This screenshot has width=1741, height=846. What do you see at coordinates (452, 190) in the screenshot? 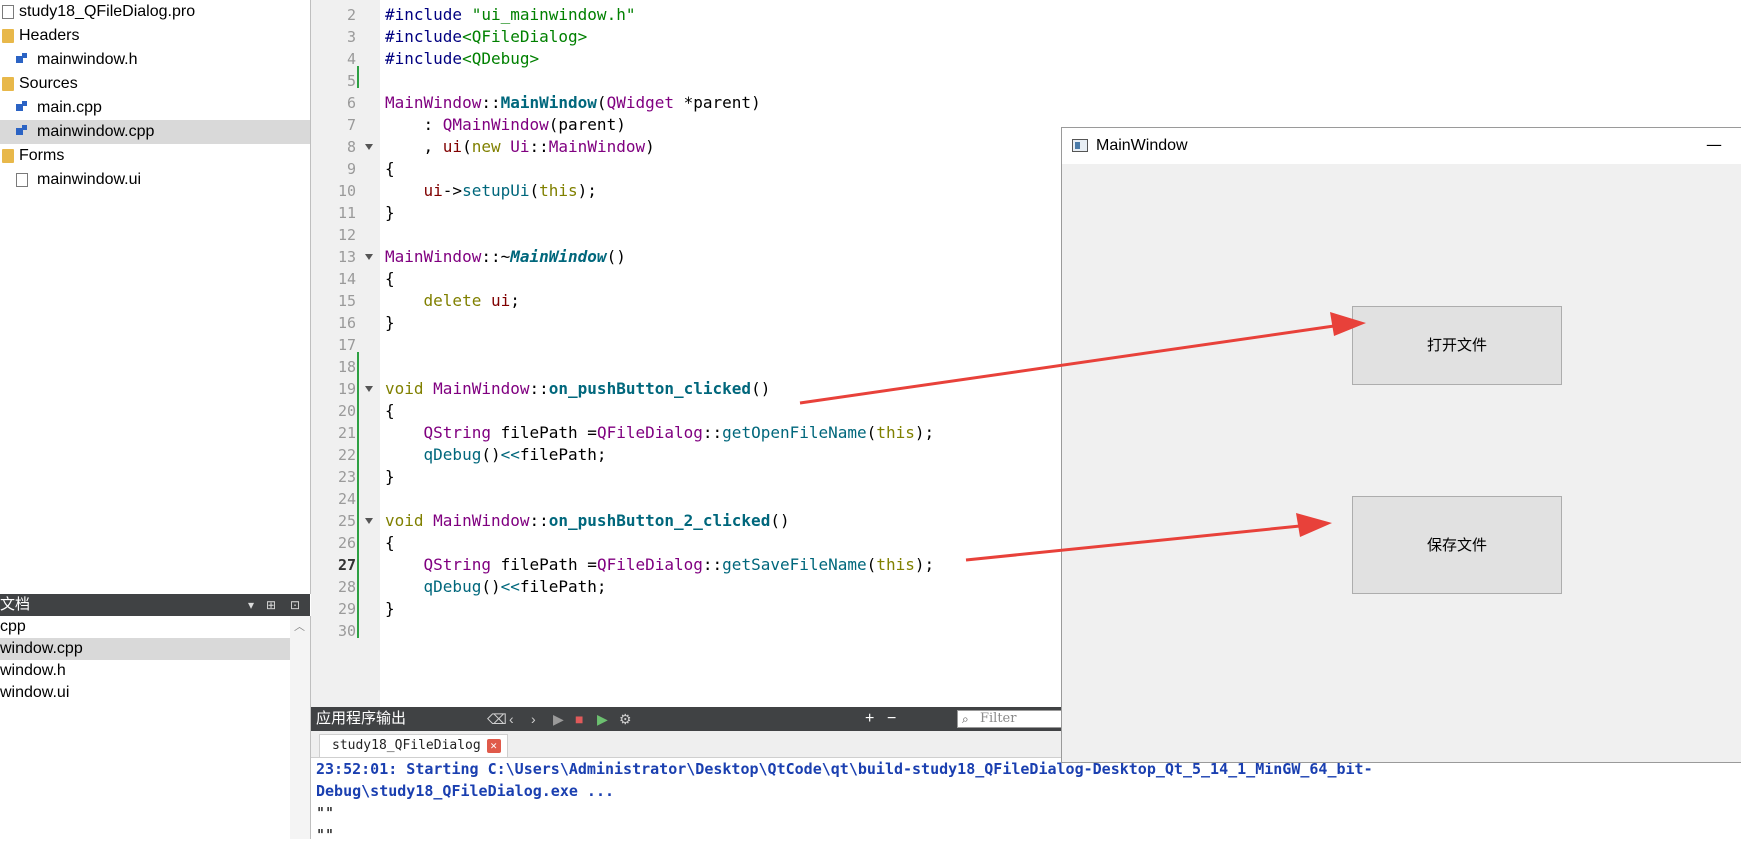
I see `code-token: ->` at bounding box center [452, 190].